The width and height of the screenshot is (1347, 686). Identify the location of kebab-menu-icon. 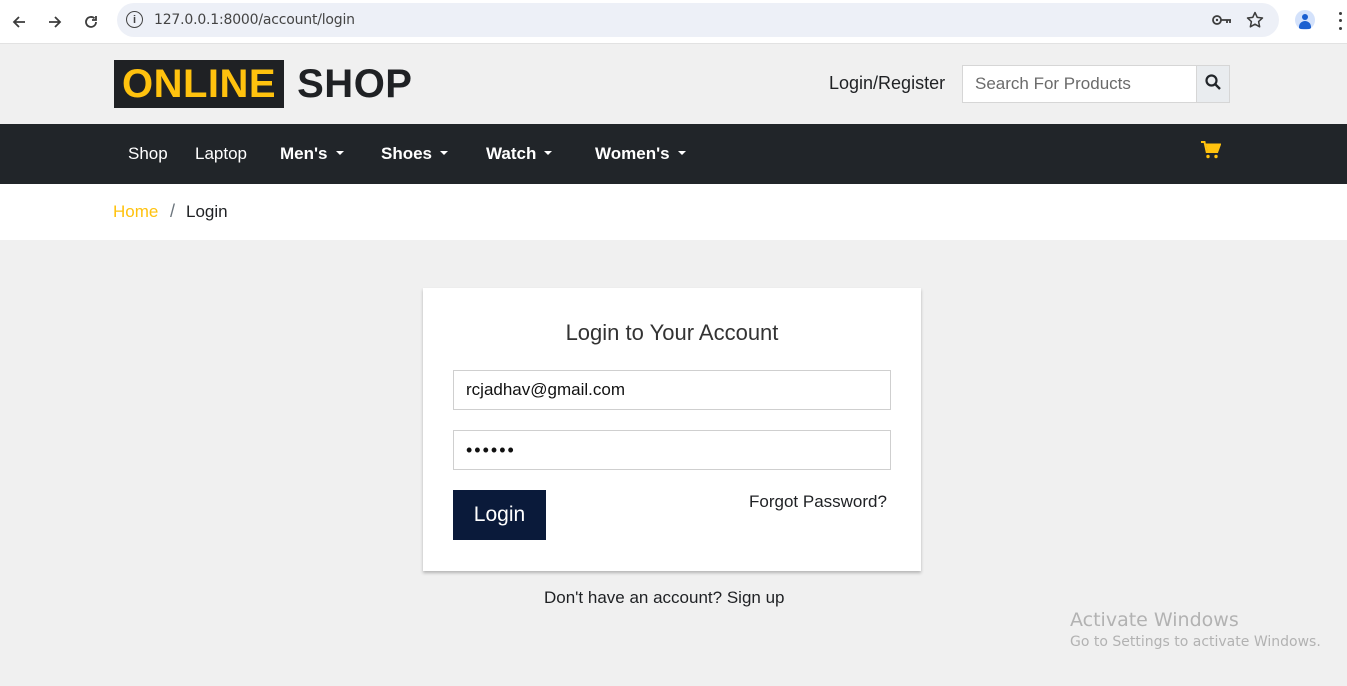
(1339, 21).